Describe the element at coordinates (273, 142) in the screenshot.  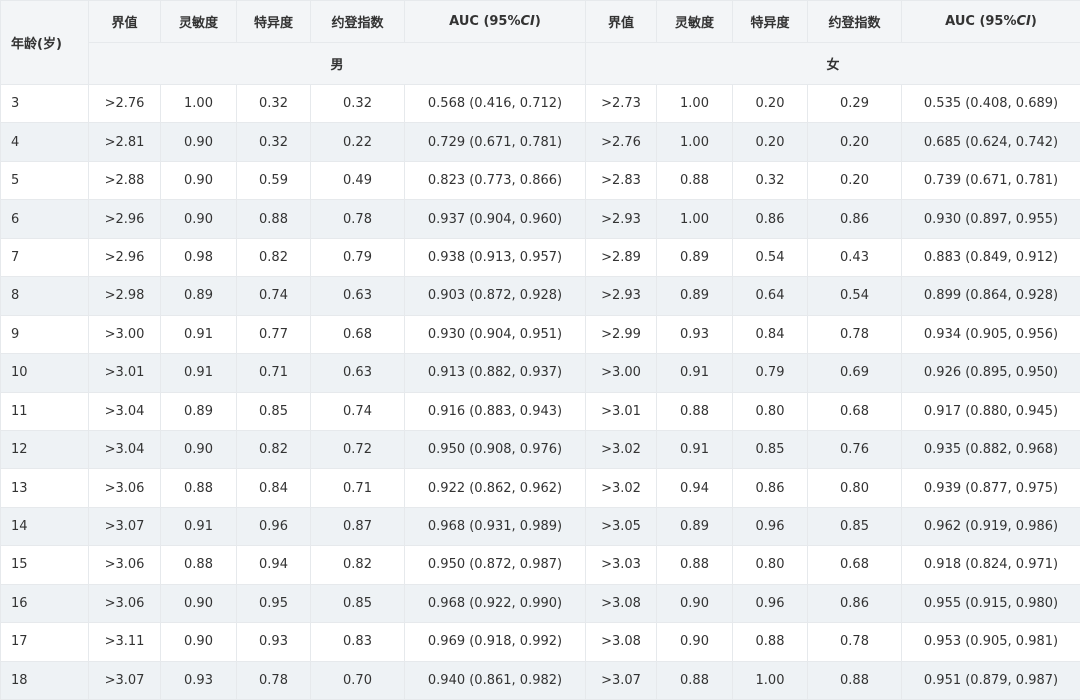
I see `male-specificity-cell: 0.32` at that location.